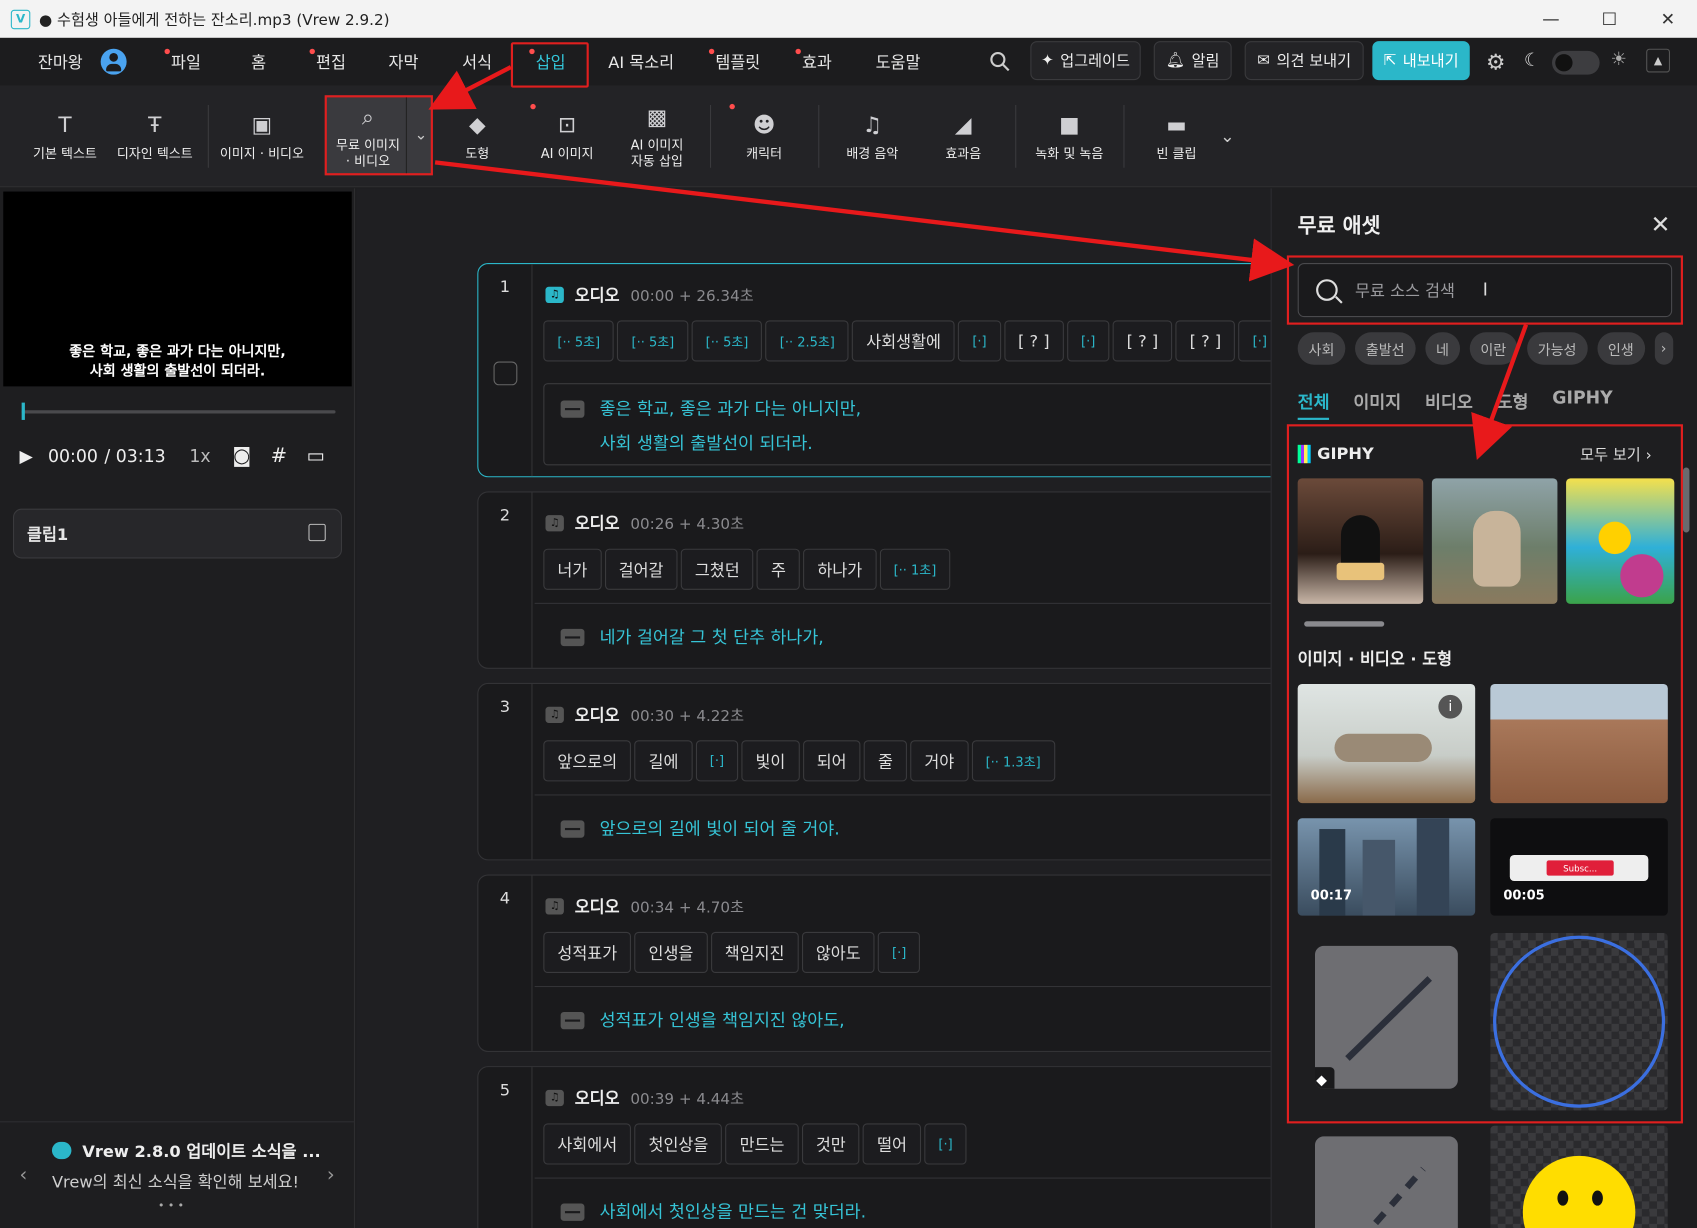 This screenshot has width=1697, height=1228. I want to click on tool-empty-clip: ▬ 빈 클립, so click(1177, 137).